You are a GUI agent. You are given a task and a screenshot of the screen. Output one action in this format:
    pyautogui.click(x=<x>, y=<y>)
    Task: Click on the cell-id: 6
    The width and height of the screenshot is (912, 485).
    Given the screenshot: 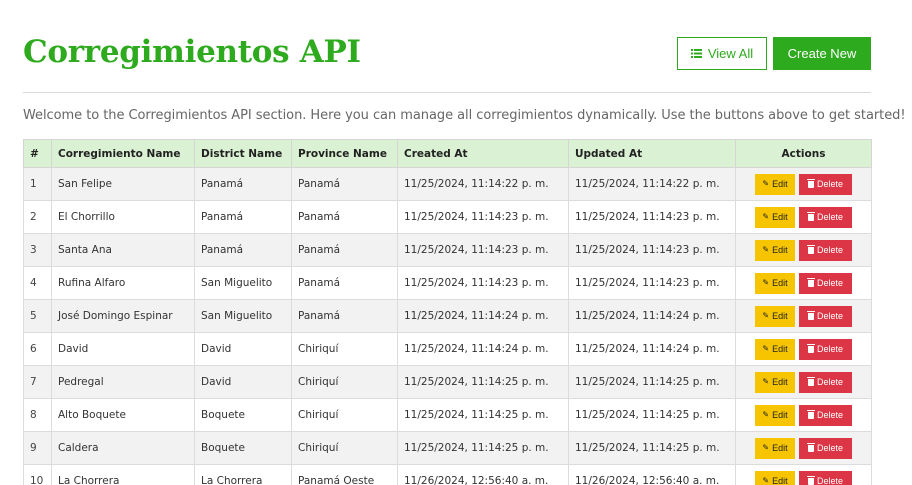 What is the action you would take?
    pyautogui.click(x=37, y=349)
    